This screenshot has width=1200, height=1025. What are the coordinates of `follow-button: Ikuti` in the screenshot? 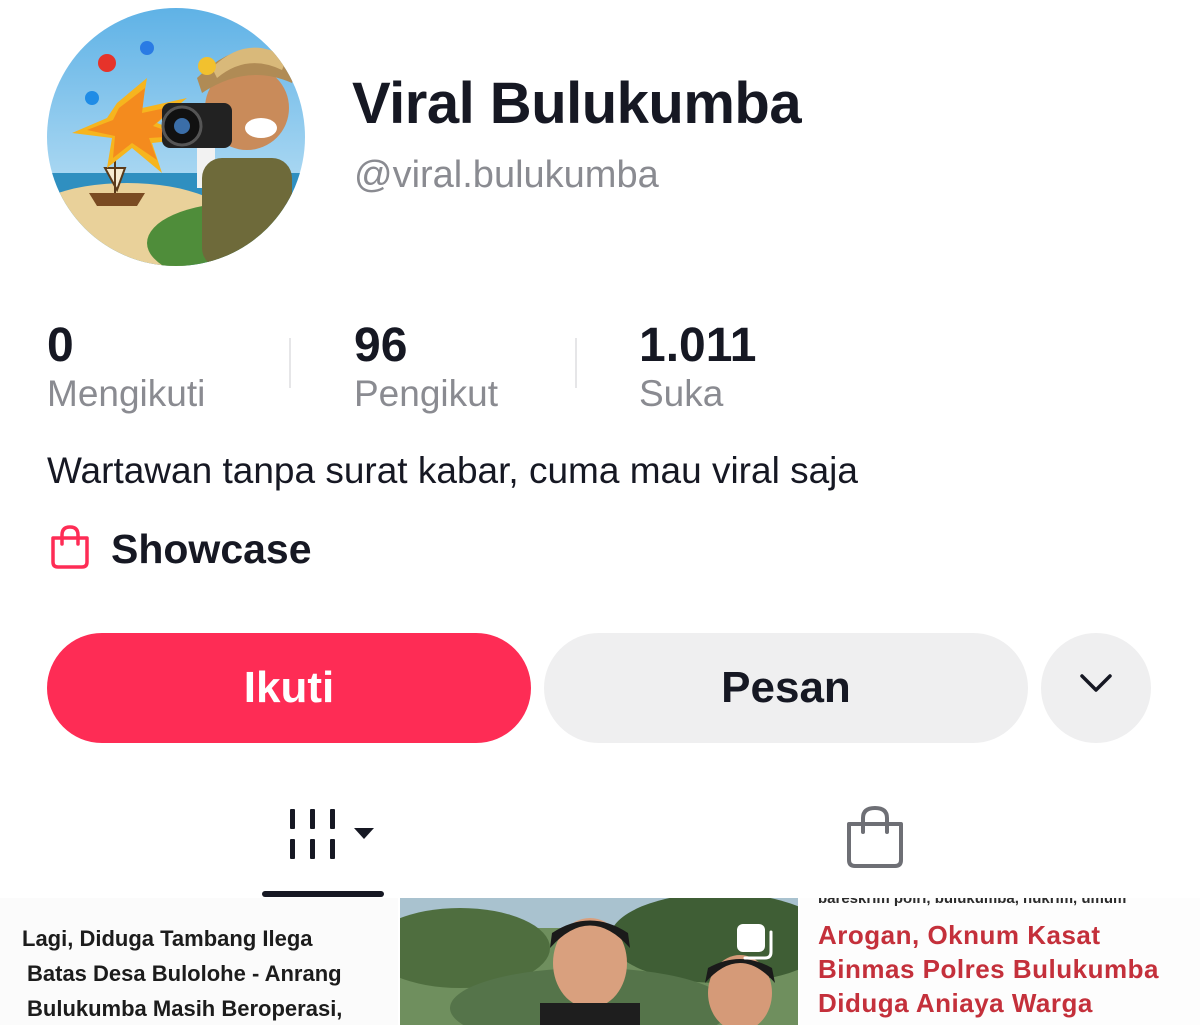 It's located at (289, 688).